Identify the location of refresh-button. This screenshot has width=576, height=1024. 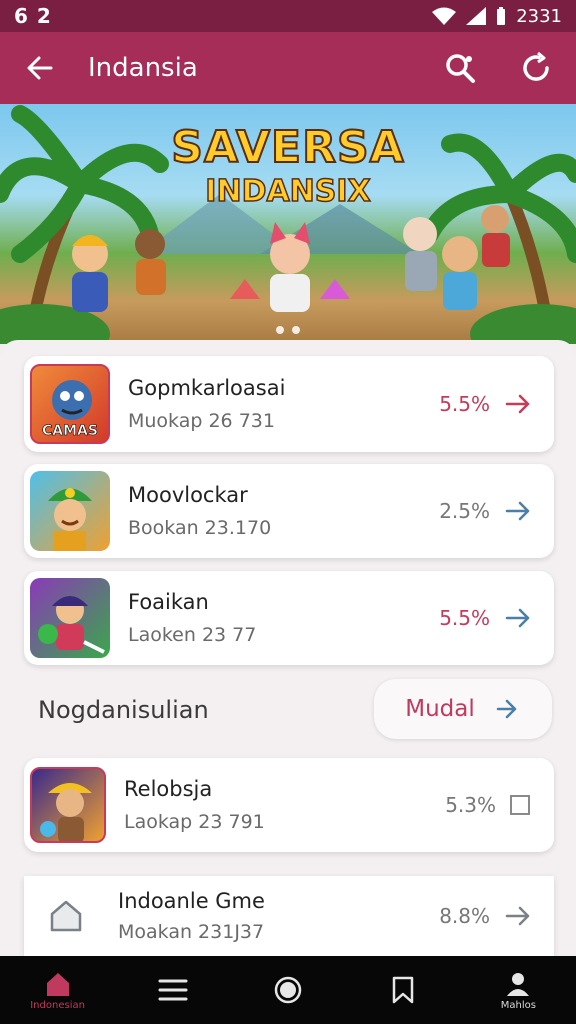
(536, 68).